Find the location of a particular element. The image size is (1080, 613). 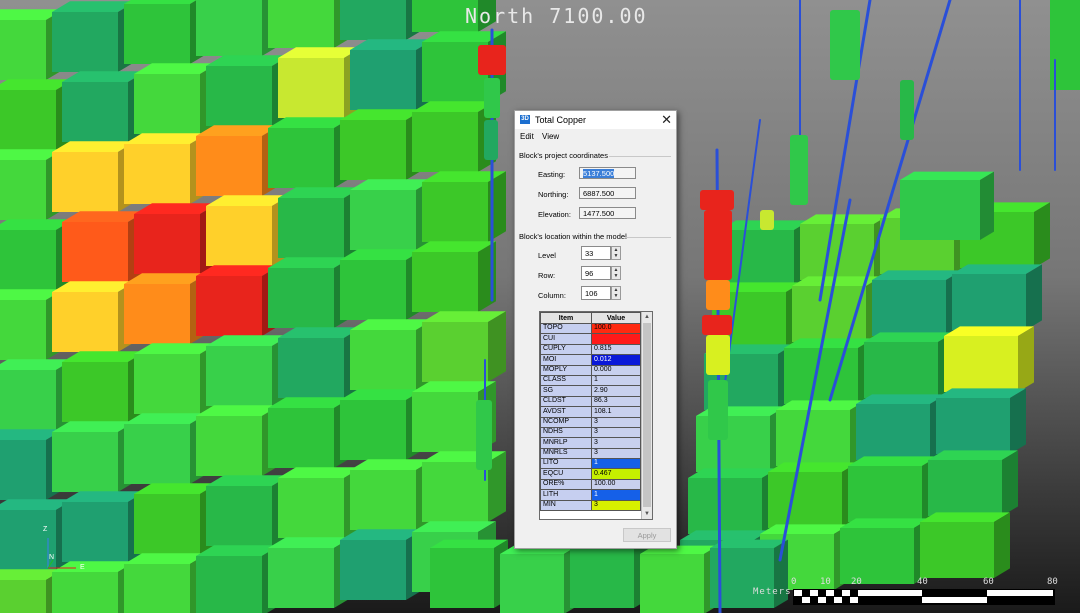

level-input: 33 is located at coordinates (596, 253).